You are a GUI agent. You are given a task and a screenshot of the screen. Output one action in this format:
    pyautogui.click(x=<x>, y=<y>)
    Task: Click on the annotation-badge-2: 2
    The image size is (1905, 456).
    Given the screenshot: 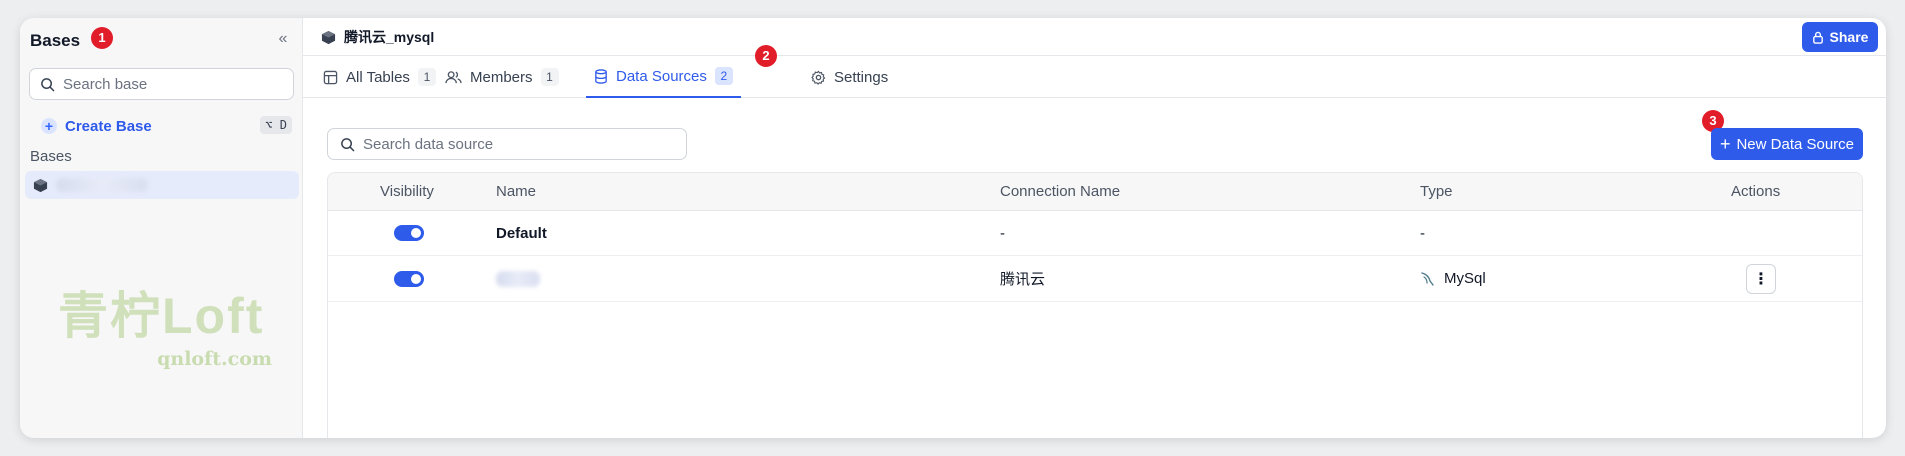 What is the action you would take?
    pyautogui.click(x=766, y=56)
    